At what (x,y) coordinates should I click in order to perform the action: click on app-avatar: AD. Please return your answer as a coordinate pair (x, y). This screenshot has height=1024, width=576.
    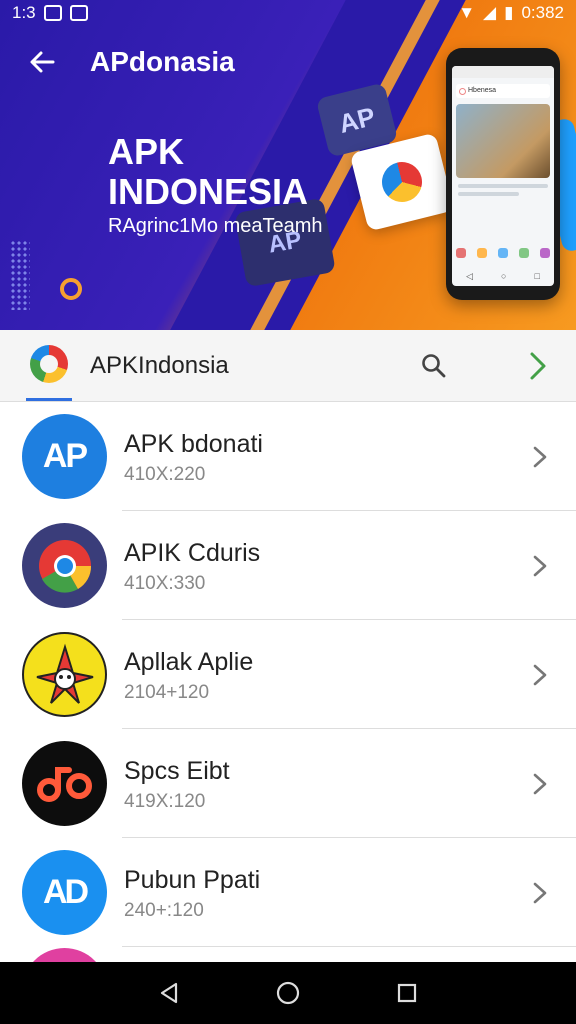
    Looking at the image, I should click on (64, 892).